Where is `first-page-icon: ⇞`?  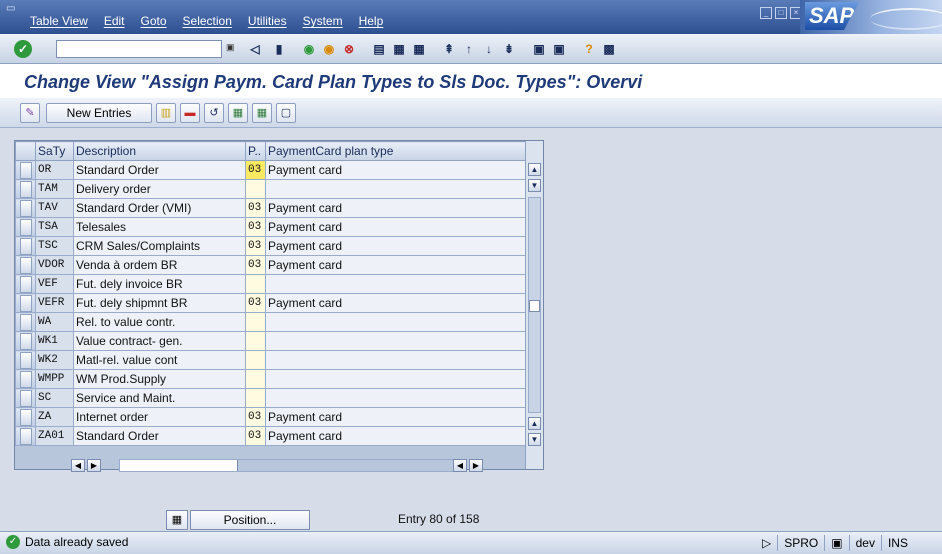 first-page-icon: ⇞ is located at coordinates (449, 49).